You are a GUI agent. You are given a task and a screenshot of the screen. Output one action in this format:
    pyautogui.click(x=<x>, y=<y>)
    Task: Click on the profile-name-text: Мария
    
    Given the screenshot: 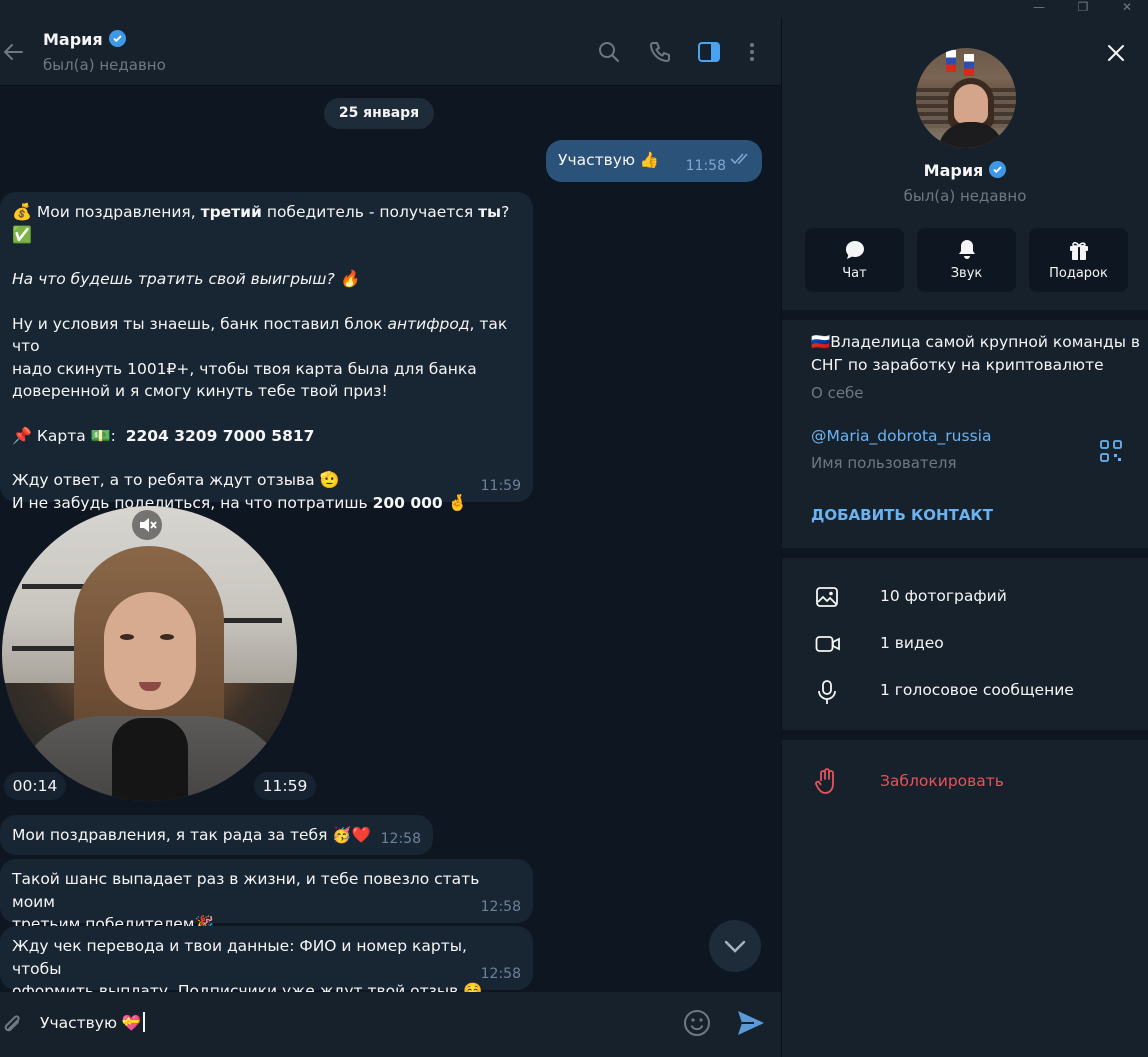 What is the action you would take?
    pyautogui.click(x=953, y=170)
    